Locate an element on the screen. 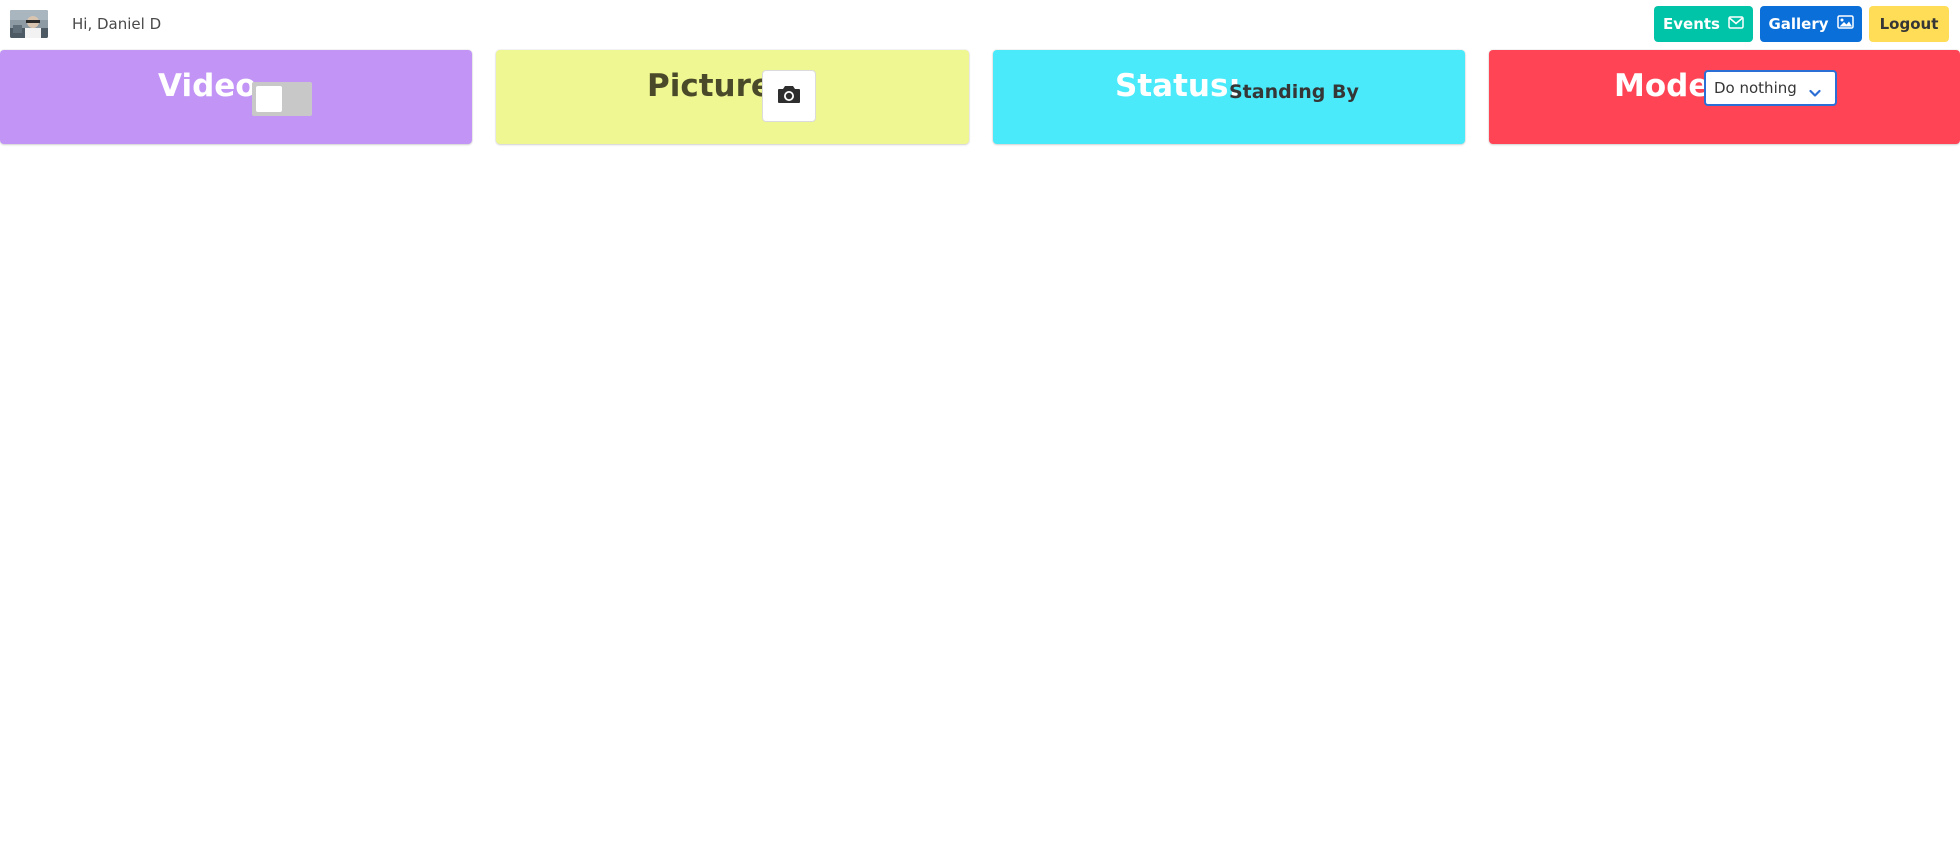 This screenshot has height=847, width=1960. user-avatar is located at coordinates (29, 24).